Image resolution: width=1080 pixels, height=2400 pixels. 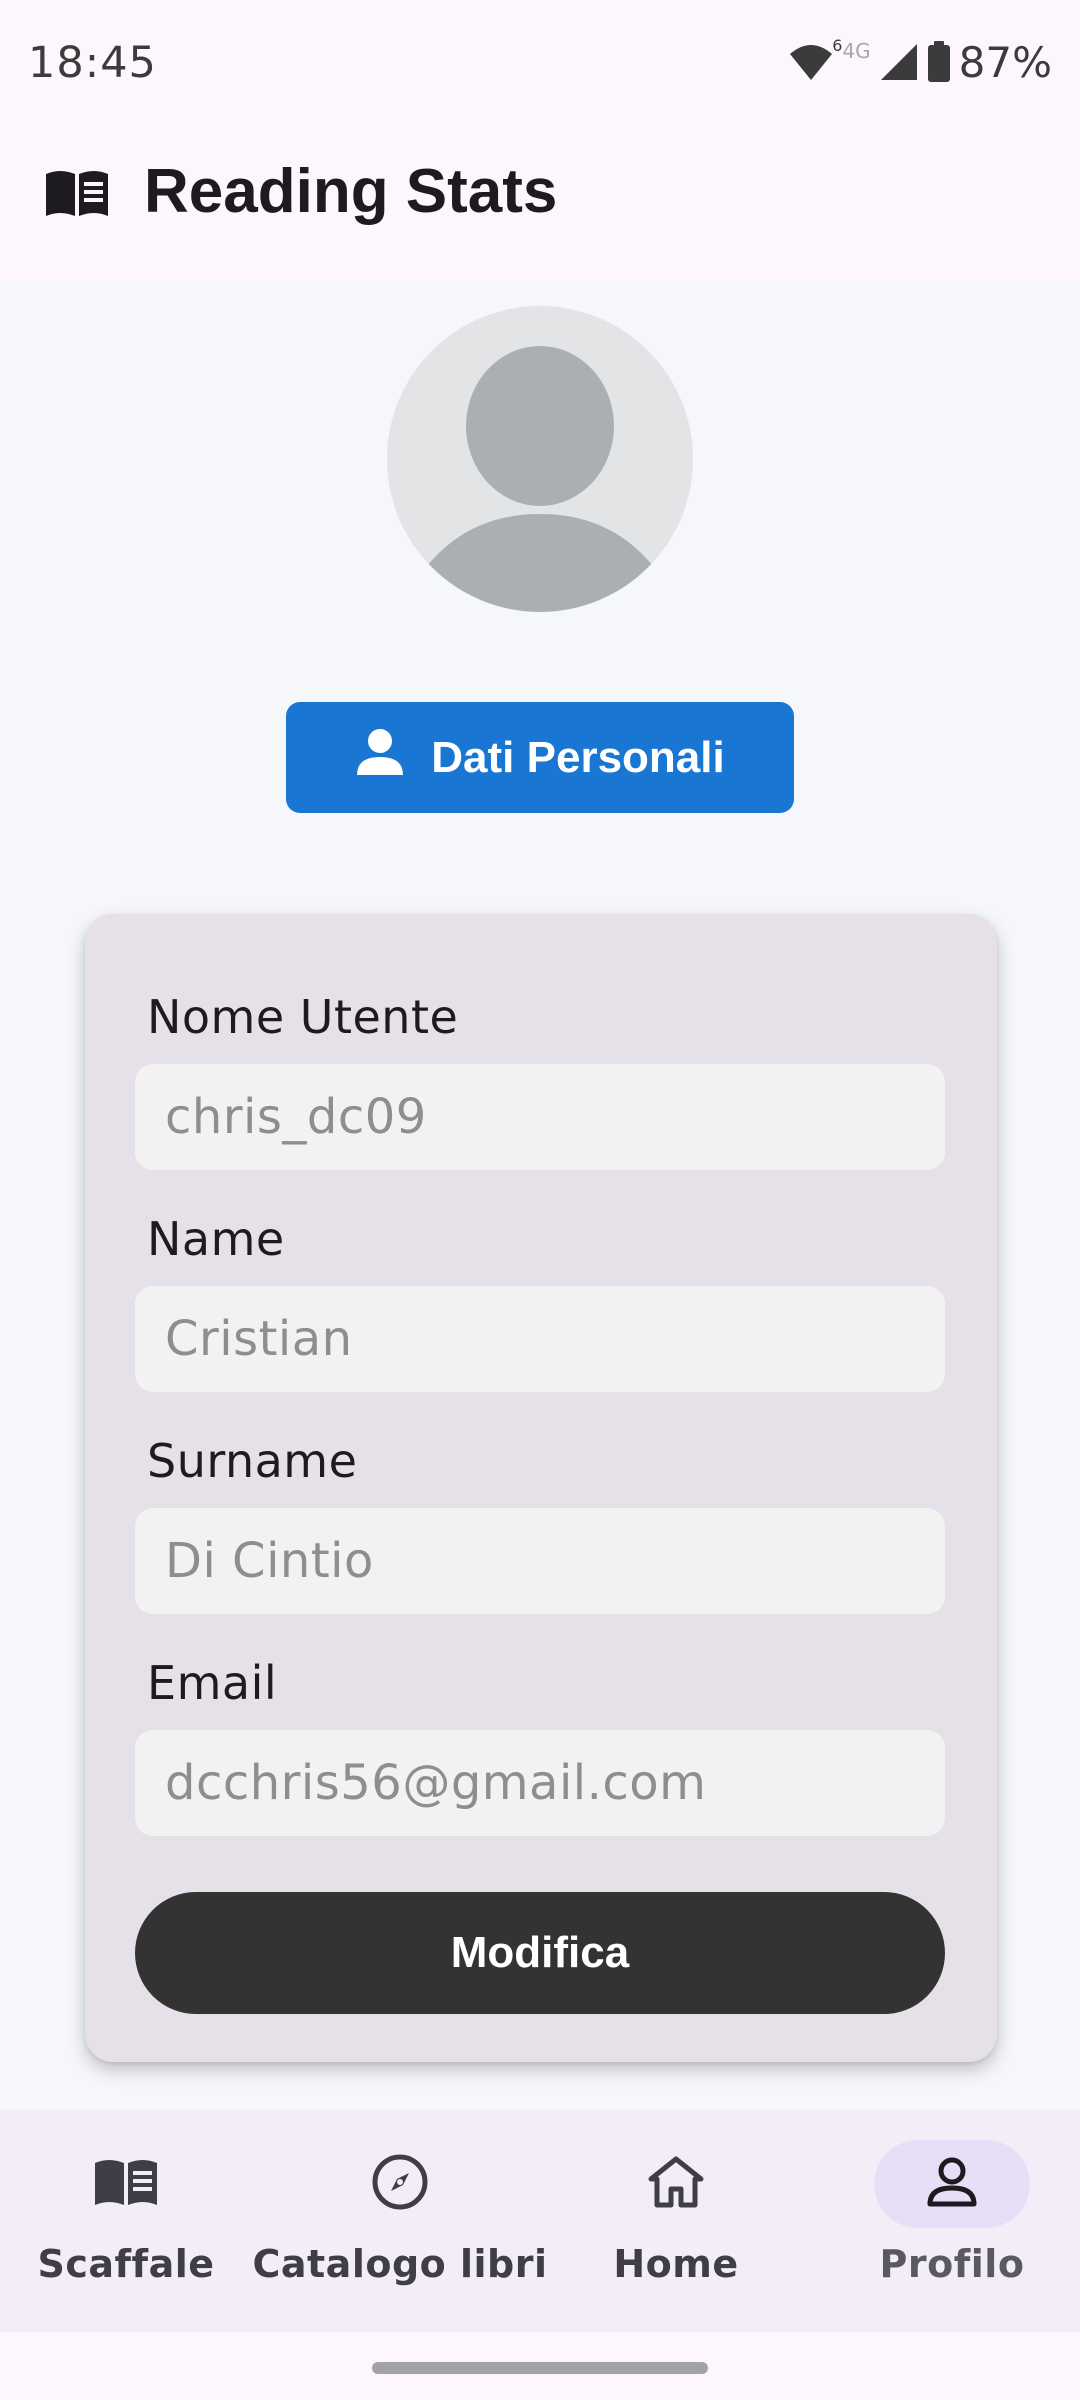 I want to click on name-label: Name, so click(x=216, y=1239).